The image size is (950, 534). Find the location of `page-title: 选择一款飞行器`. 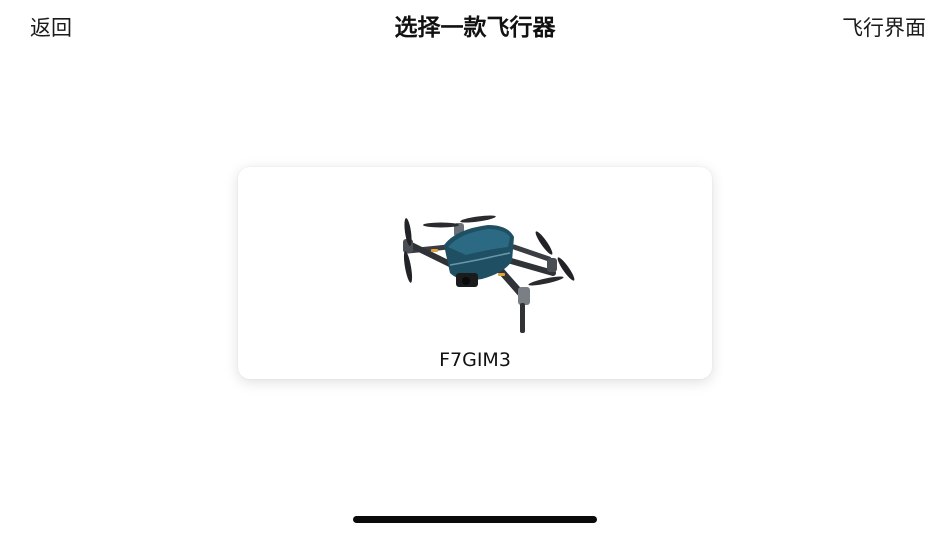

page-title: 选择一款飞行器 is located at coordinates (475, 28).